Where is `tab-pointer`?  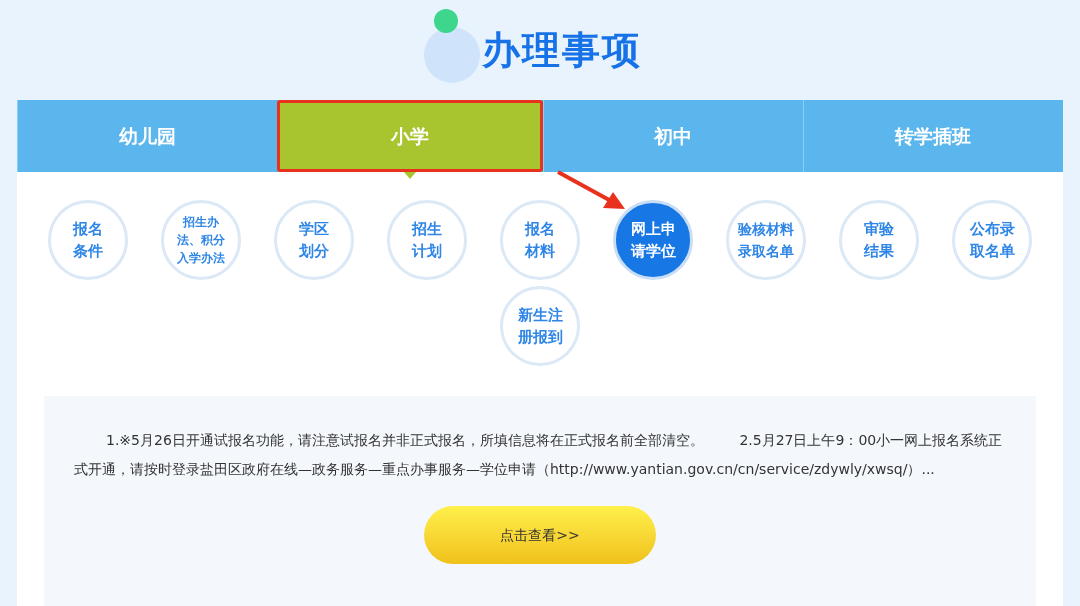 tab-pointer is located at coordinates (409, 175).